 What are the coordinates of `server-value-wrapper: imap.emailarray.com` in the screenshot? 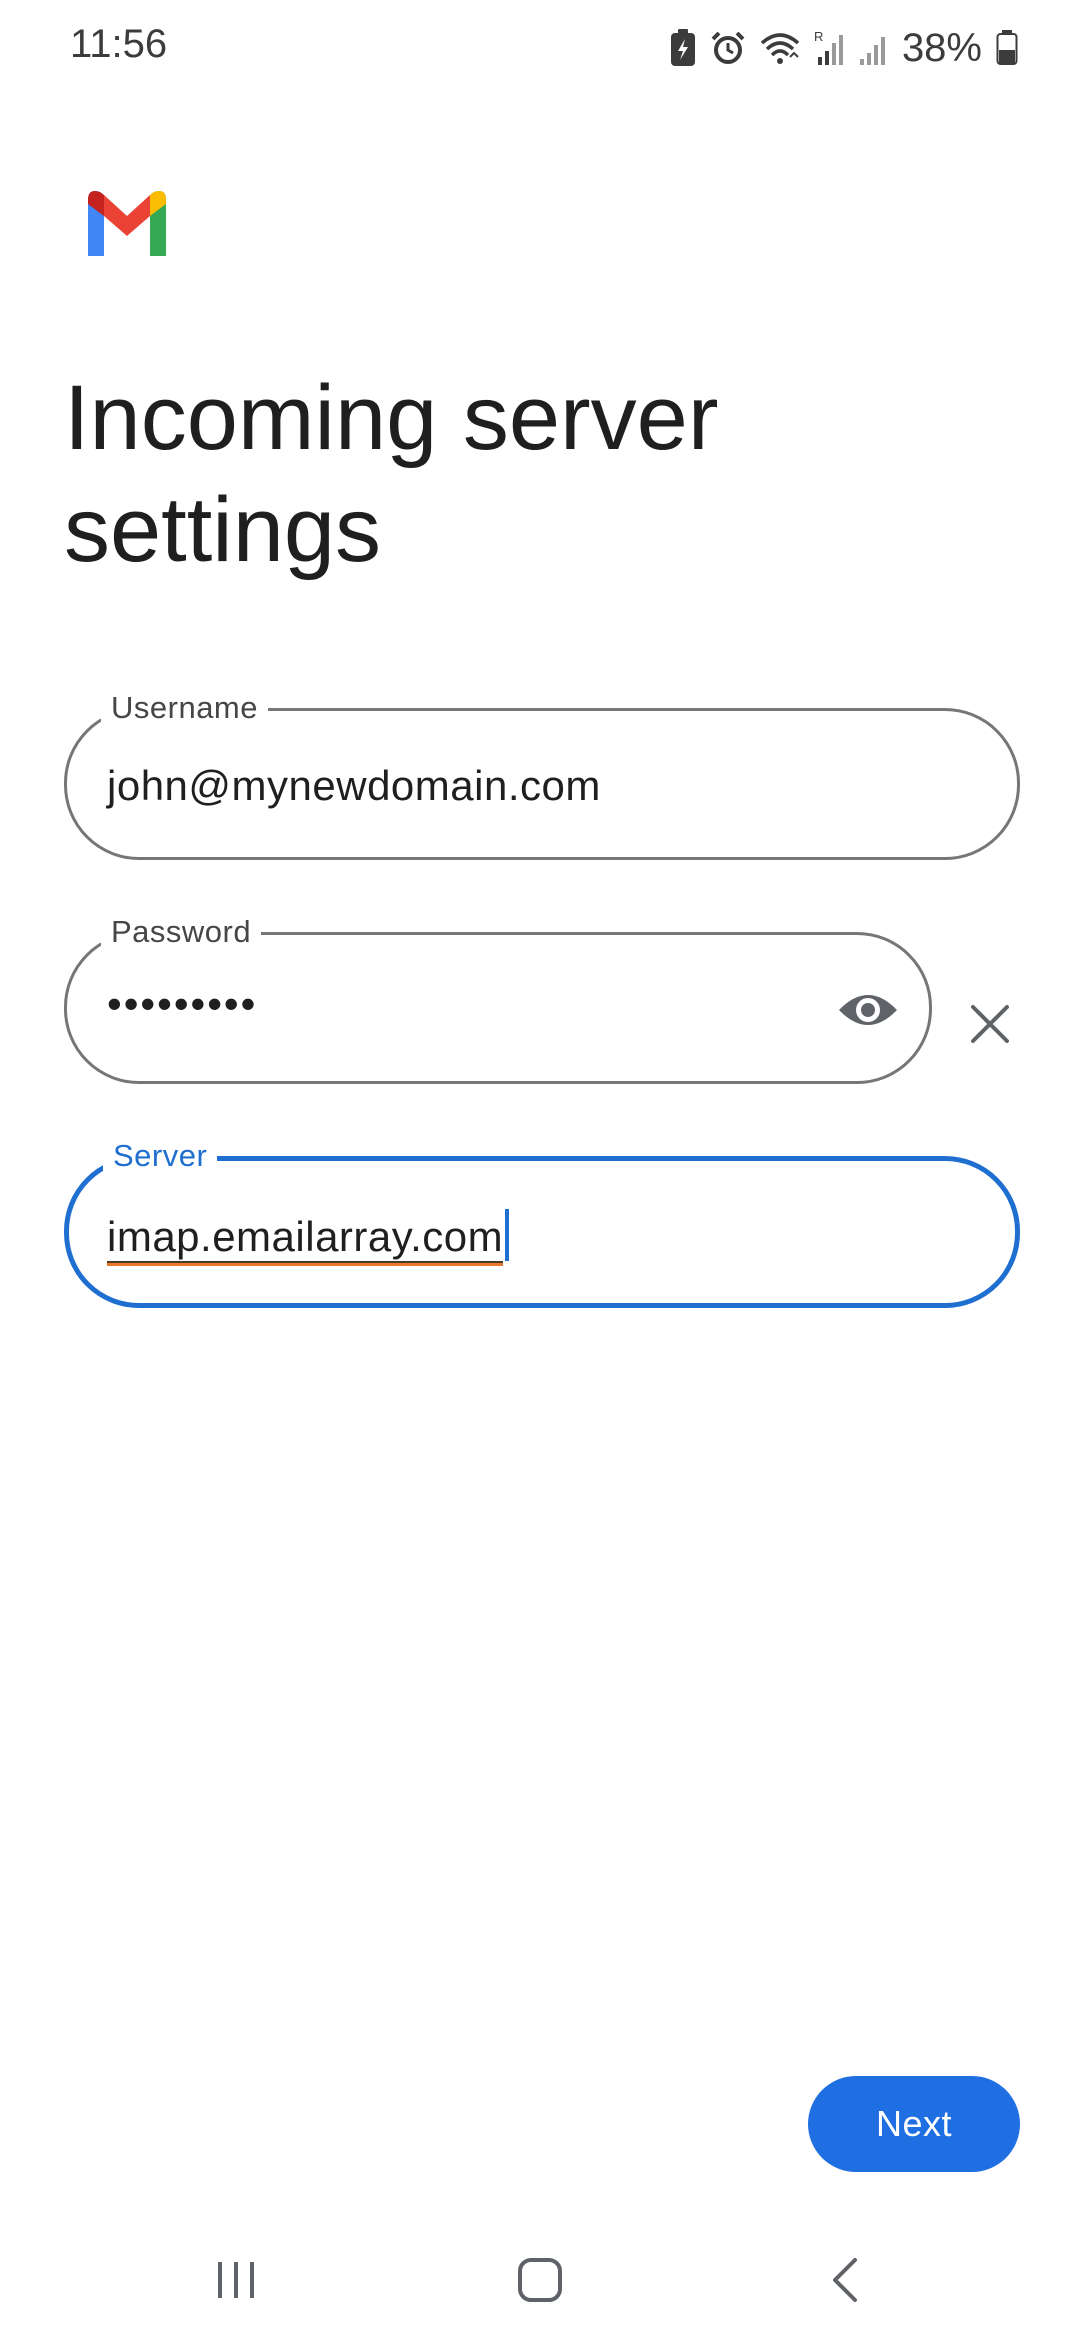 It's located at (308, 1237).